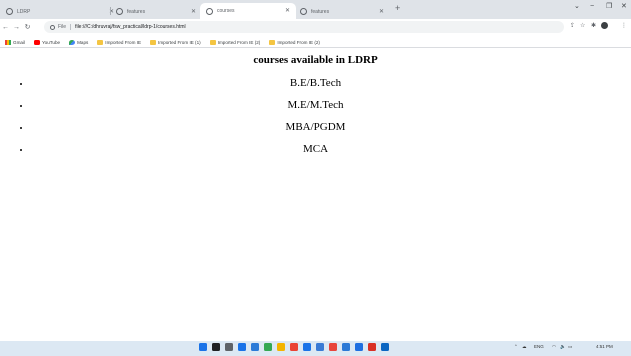 The height and width of the screenshot is (356, 631). What do you see at coordinates (570, 347) in the screenshot?
I see `battery-icon: ▭` at bounding box center [570, 347].